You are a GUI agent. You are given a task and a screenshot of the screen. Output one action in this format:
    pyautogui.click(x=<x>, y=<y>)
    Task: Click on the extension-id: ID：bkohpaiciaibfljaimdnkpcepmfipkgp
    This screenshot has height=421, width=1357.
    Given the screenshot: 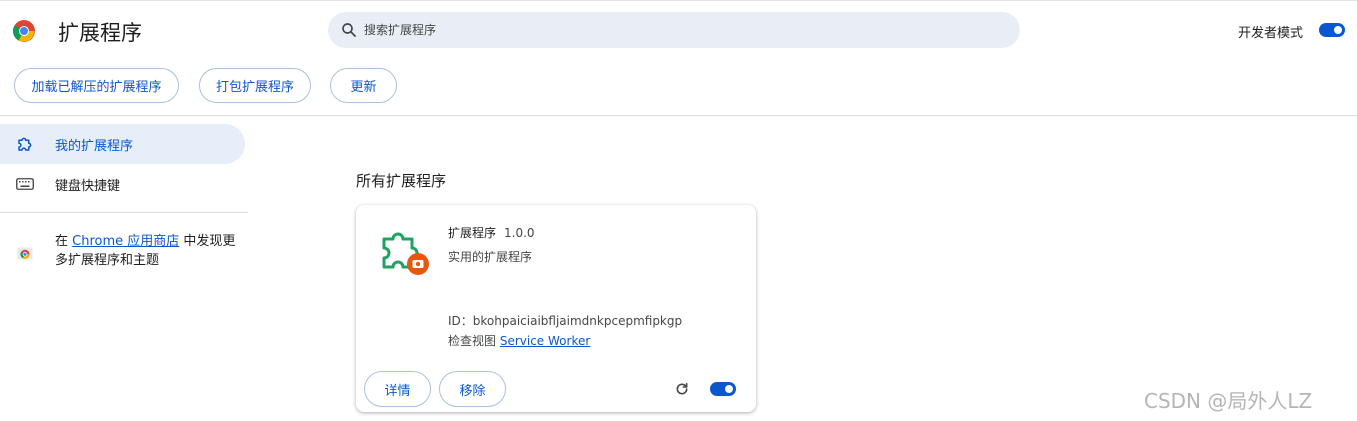 What is the action you would take?
    pyautogui.click(x=565, y=320)
    